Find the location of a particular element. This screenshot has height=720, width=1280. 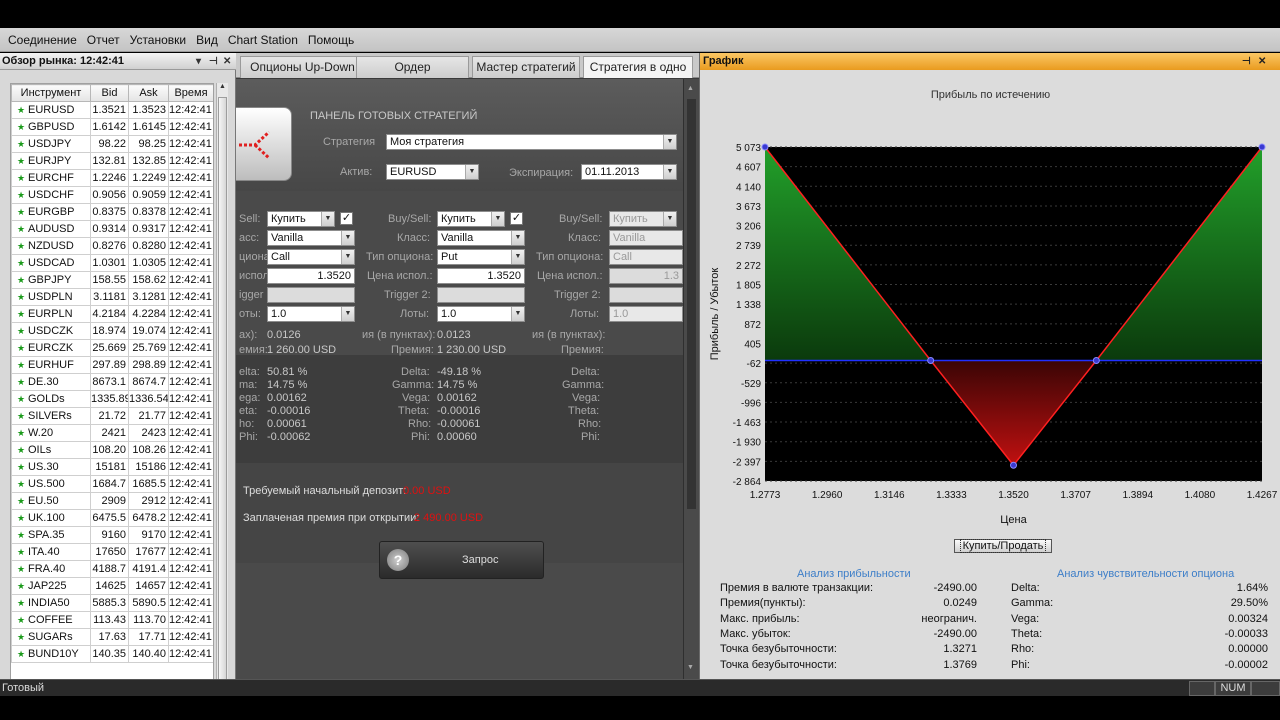

market-row: ★ EURJPY 132.81 132.85 12:42:41 is located at coordinates (112, 161).